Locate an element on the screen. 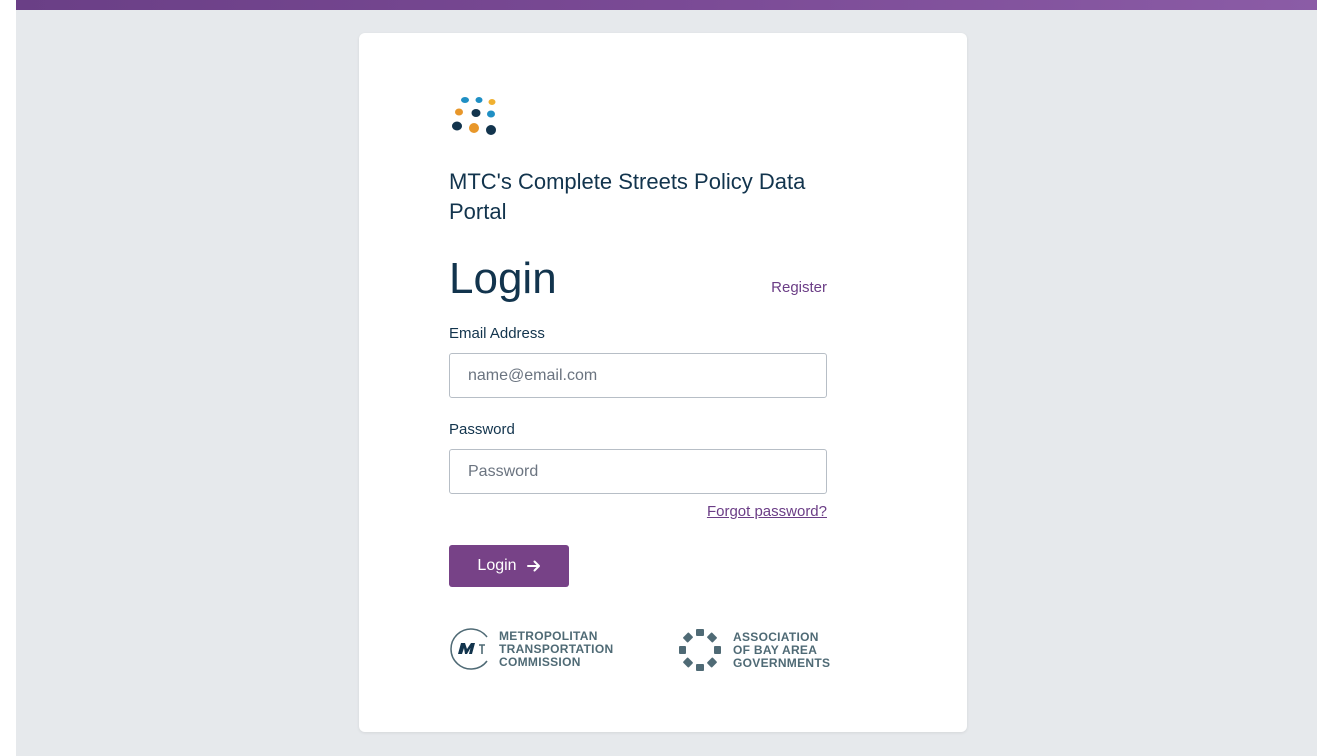  mtc-logo-line: COMMISSION is located at coordinates (540, 661).